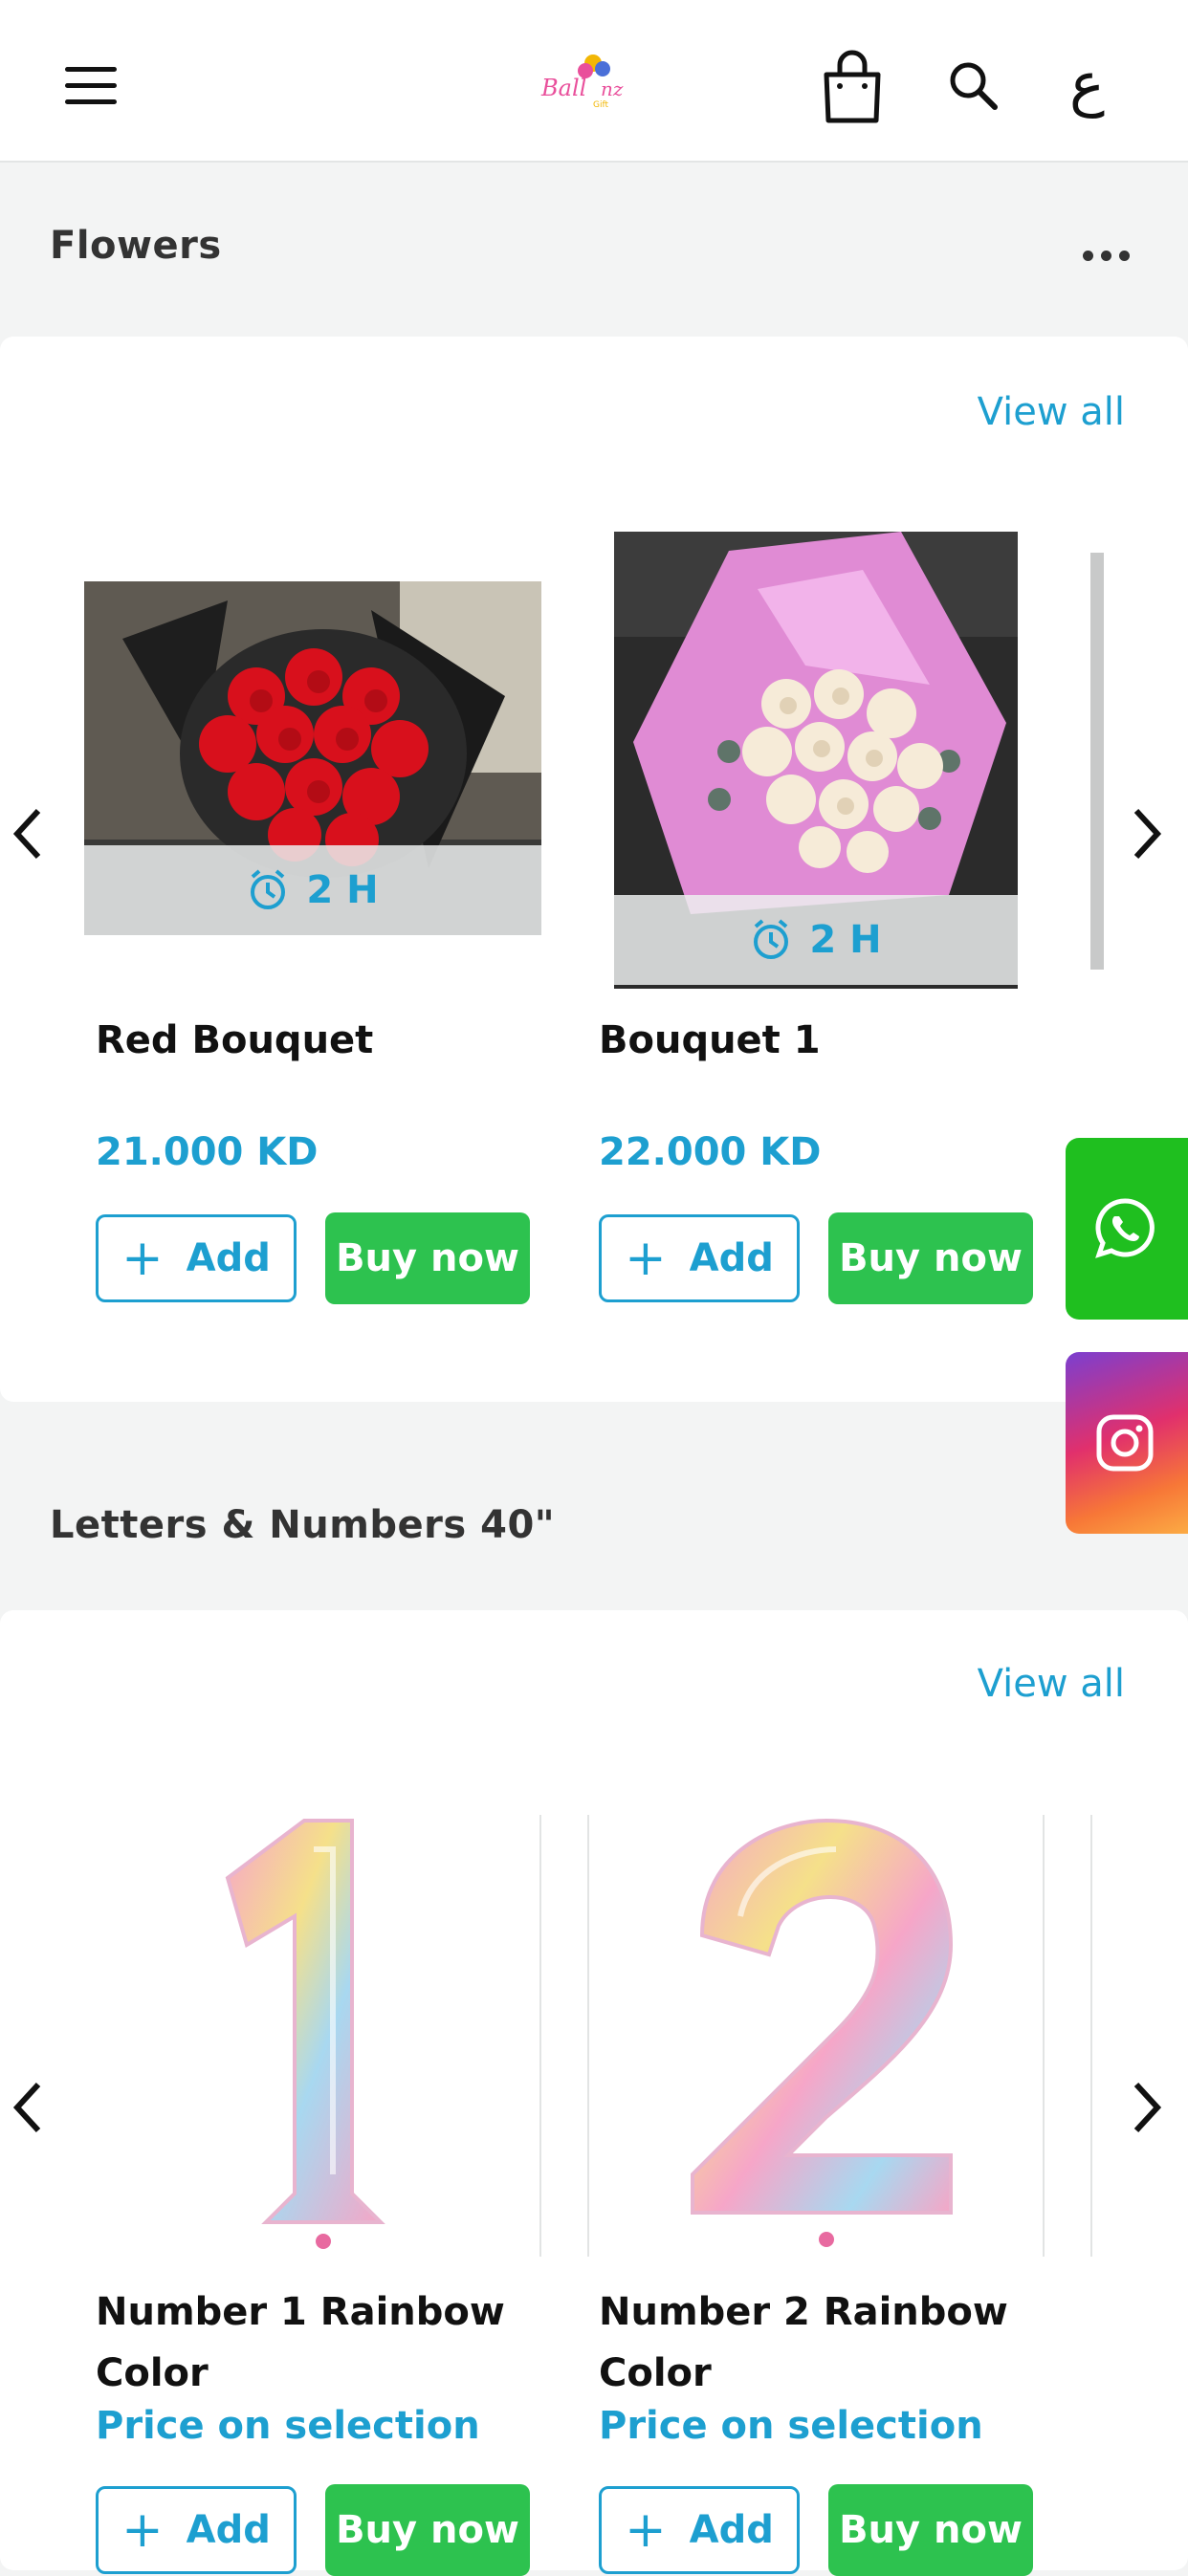  I want to click on product-price: 22.000 KD, so click(710, 1152).